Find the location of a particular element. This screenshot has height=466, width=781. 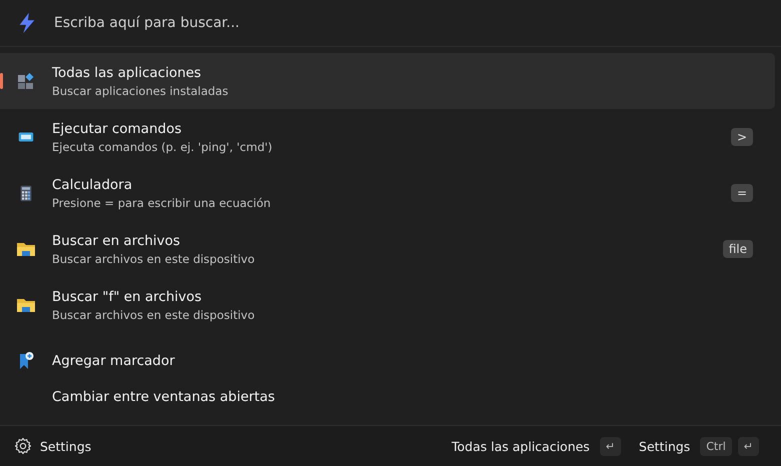

result-item: Buscar "f" en archivos Buscar archivos en este dispositivo is located at coordinates (387, 305).